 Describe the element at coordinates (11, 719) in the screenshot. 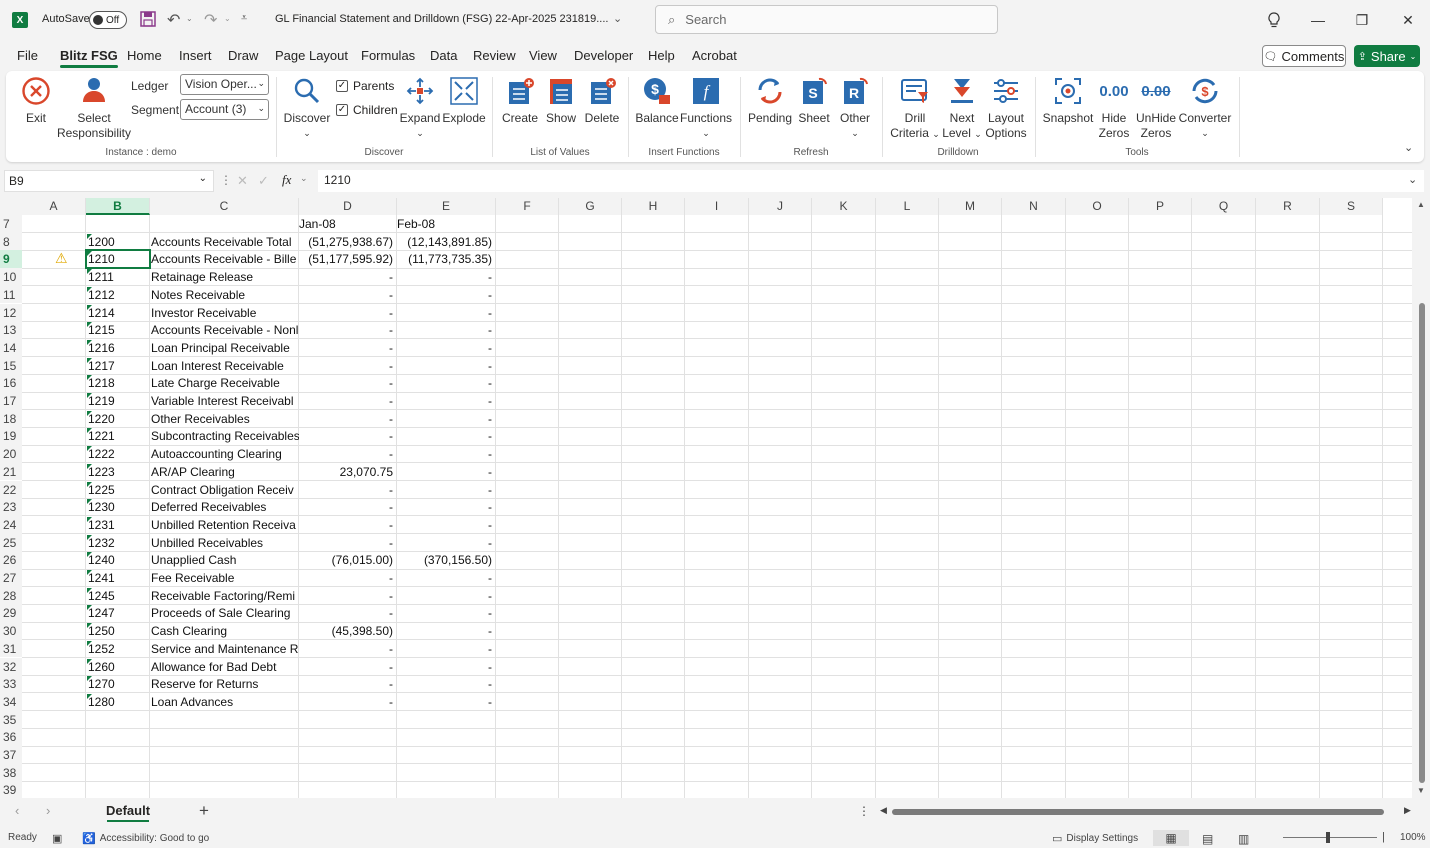

I see `row-header-35: 35` at that location.